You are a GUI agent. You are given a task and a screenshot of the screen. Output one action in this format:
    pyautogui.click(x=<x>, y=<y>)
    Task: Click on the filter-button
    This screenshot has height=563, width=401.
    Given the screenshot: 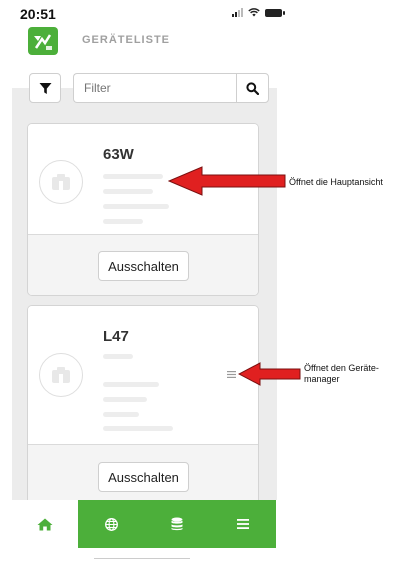 What is the action you would take?
    pyautogui.click(x=45, y=88)
    